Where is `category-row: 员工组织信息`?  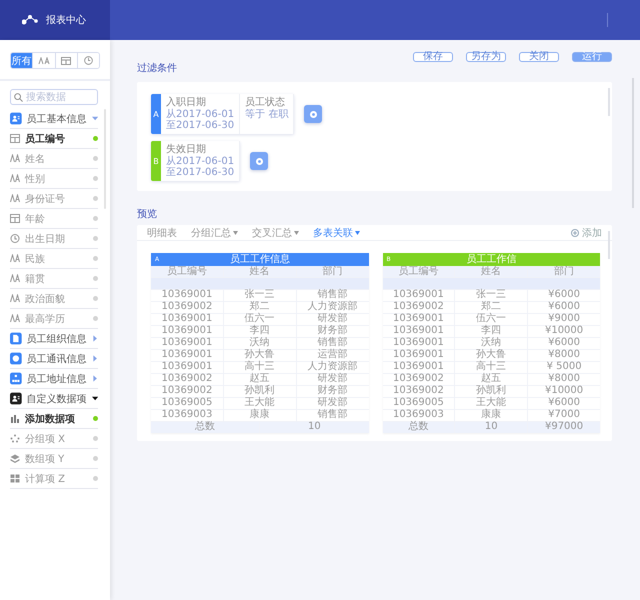 category-row: 员工组织信息 is located at coordinates (54, 339).